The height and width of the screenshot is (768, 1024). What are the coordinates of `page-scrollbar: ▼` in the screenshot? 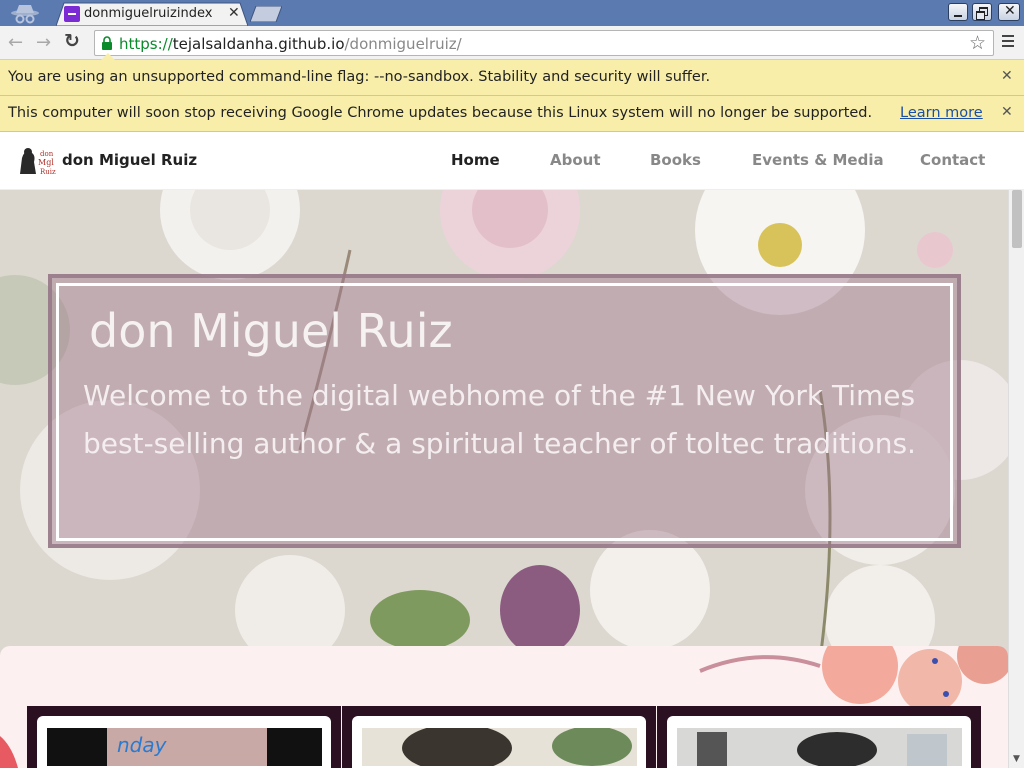 It's located at (1016, 479).